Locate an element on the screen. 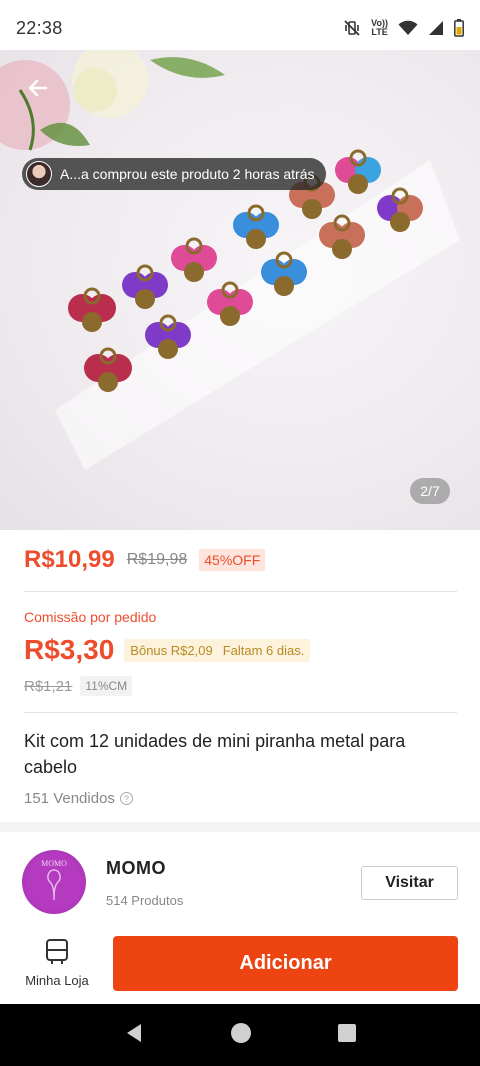 The image size is (480, 1066). shop-name: MOMO is located at coordinates (136, 868).